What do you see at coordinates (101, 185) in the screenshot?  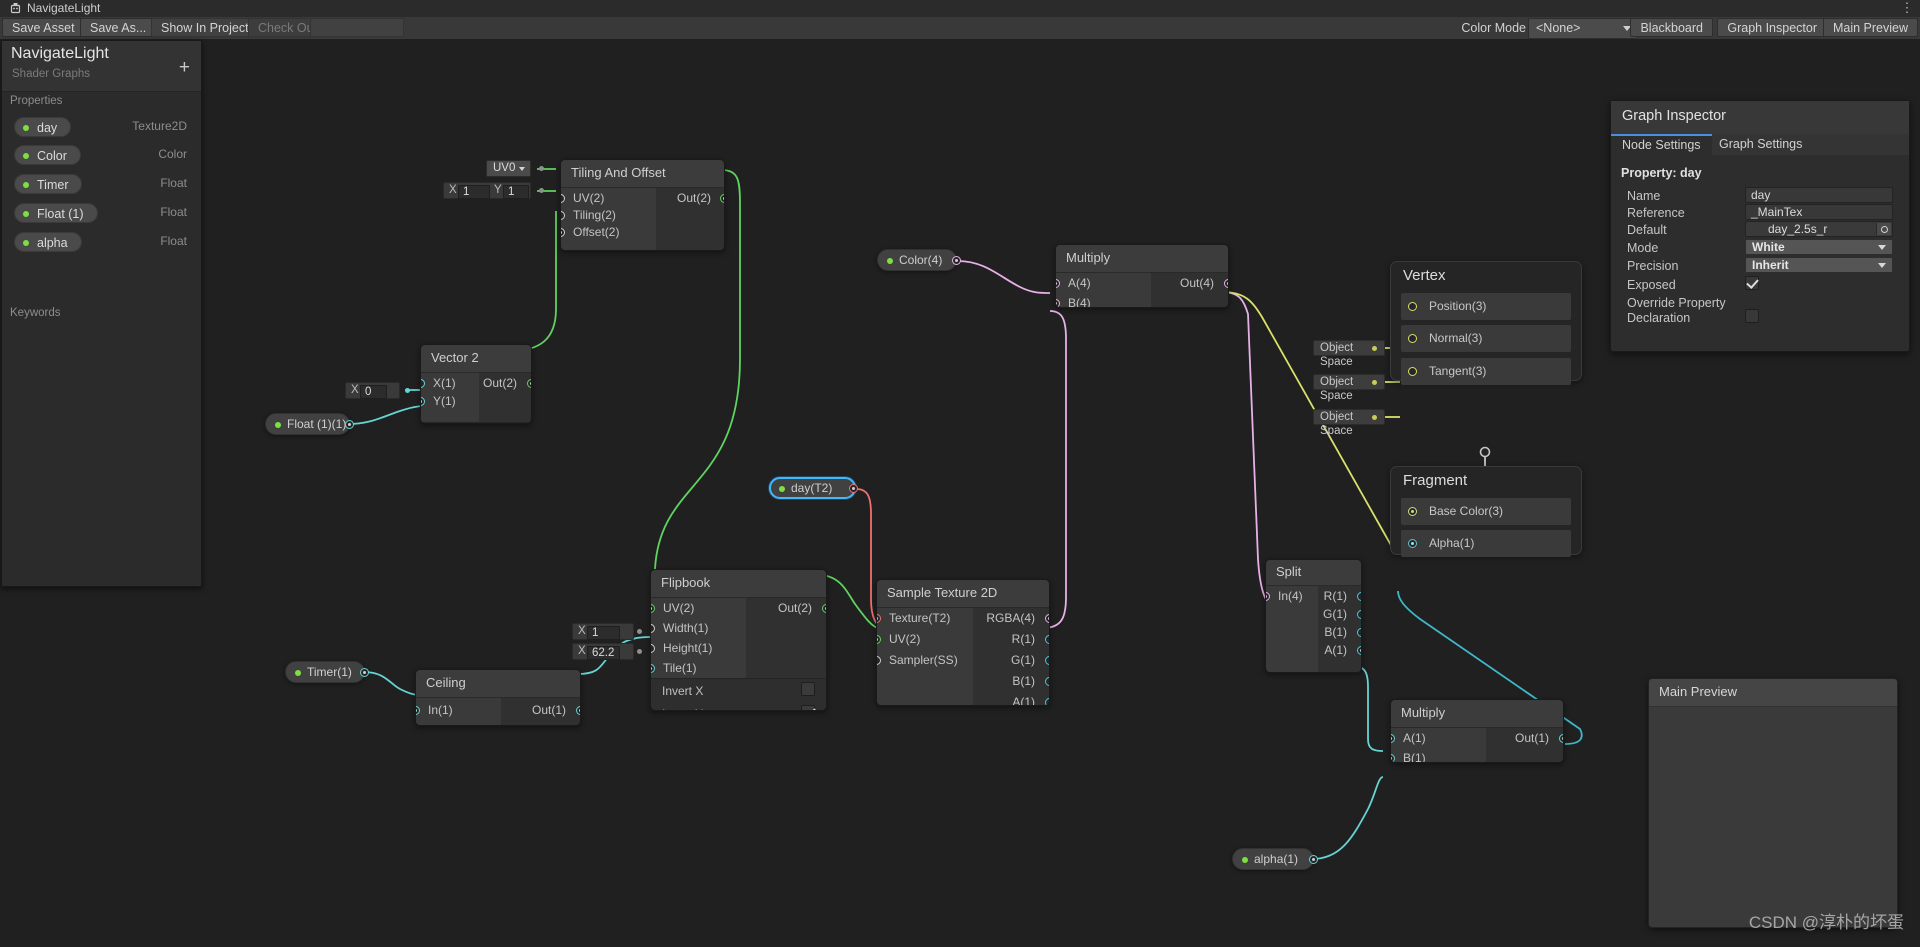 I see `blackboard-row-timer: Timer Float` at bounding box center [101, 185].